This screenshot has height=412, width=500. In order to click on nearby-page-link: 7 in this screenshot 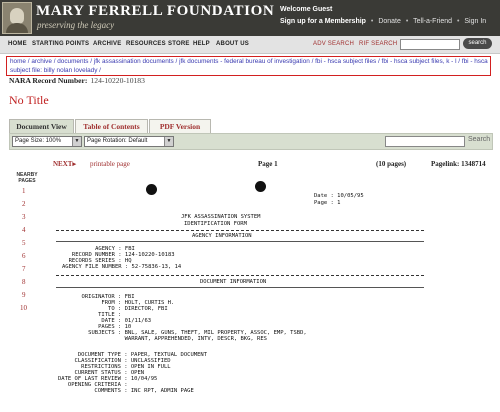, I will do `click(24, 269)`.